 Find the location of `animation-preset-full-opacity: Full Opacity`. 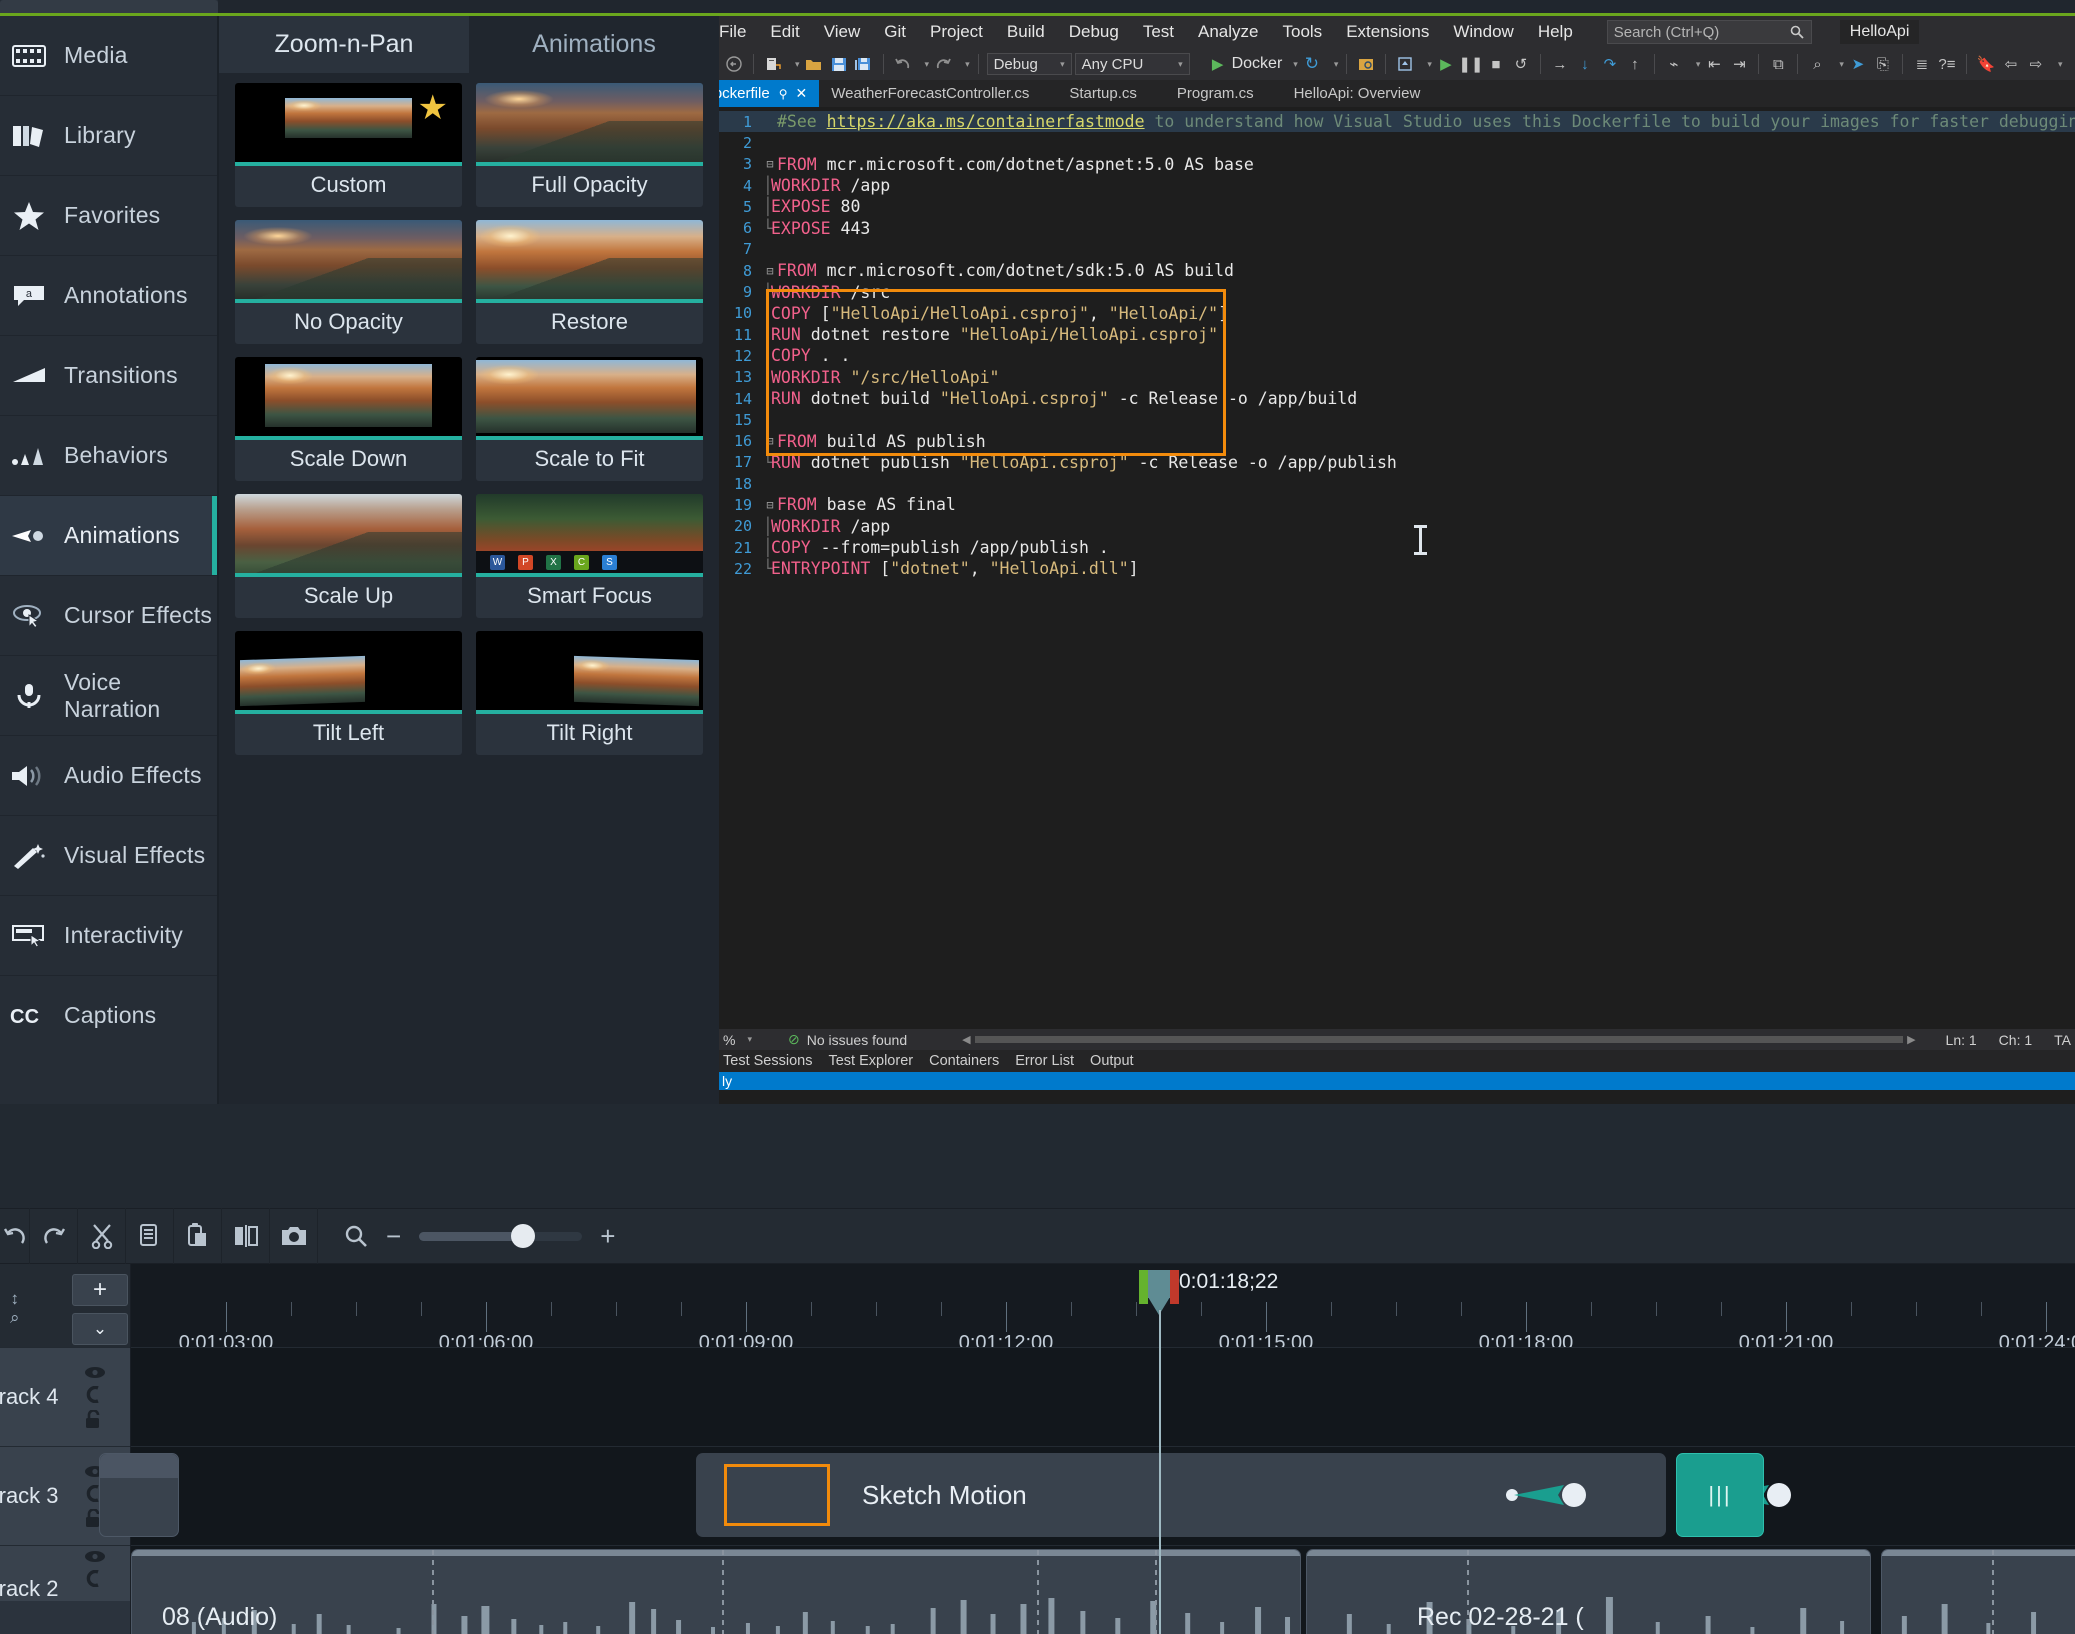

animation-preset-full-opacity: Full Opacity is located at coordinates (589, 145).